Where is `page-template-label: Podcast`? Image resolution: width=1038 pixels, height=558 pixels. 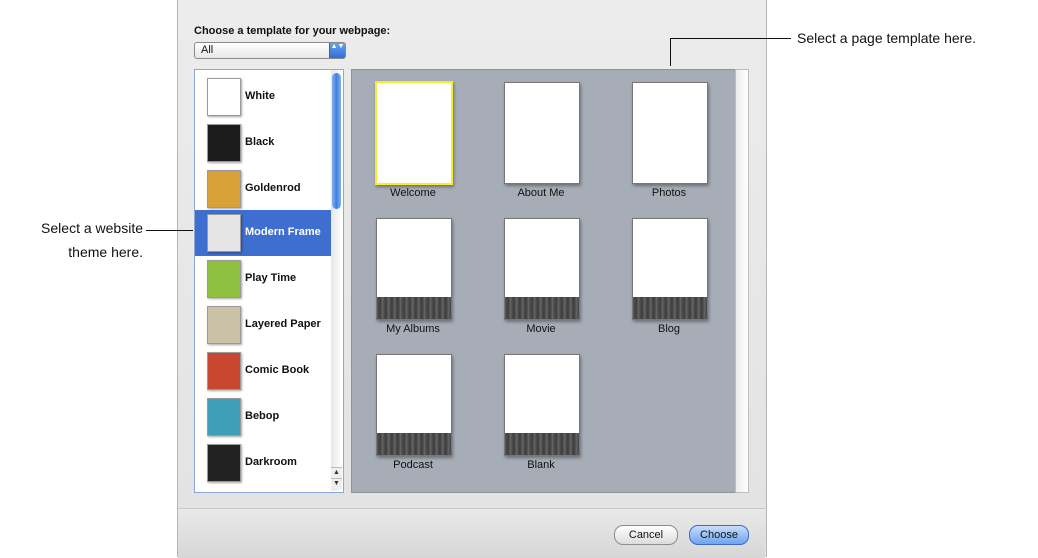 page-template-label: Podcast is located at coordinates (413, 465).